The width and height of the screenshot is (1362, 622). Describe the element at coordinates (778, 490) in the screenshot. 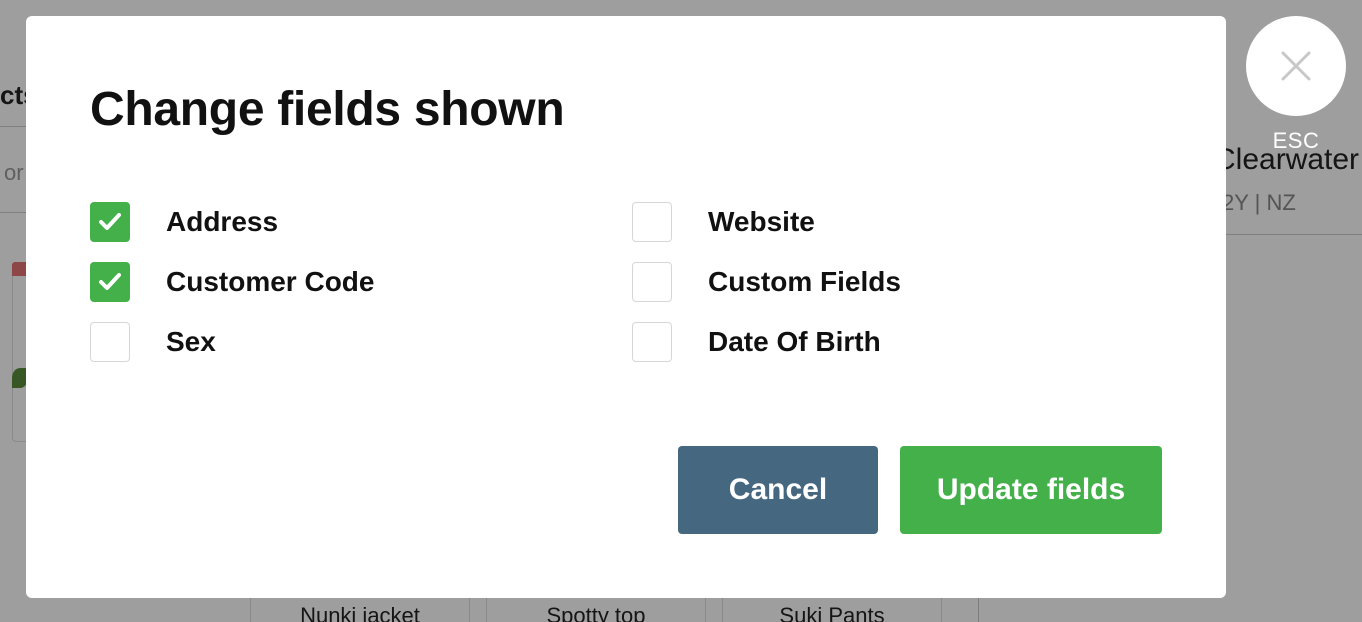

I see `cancel-button: Cancel` at that location.